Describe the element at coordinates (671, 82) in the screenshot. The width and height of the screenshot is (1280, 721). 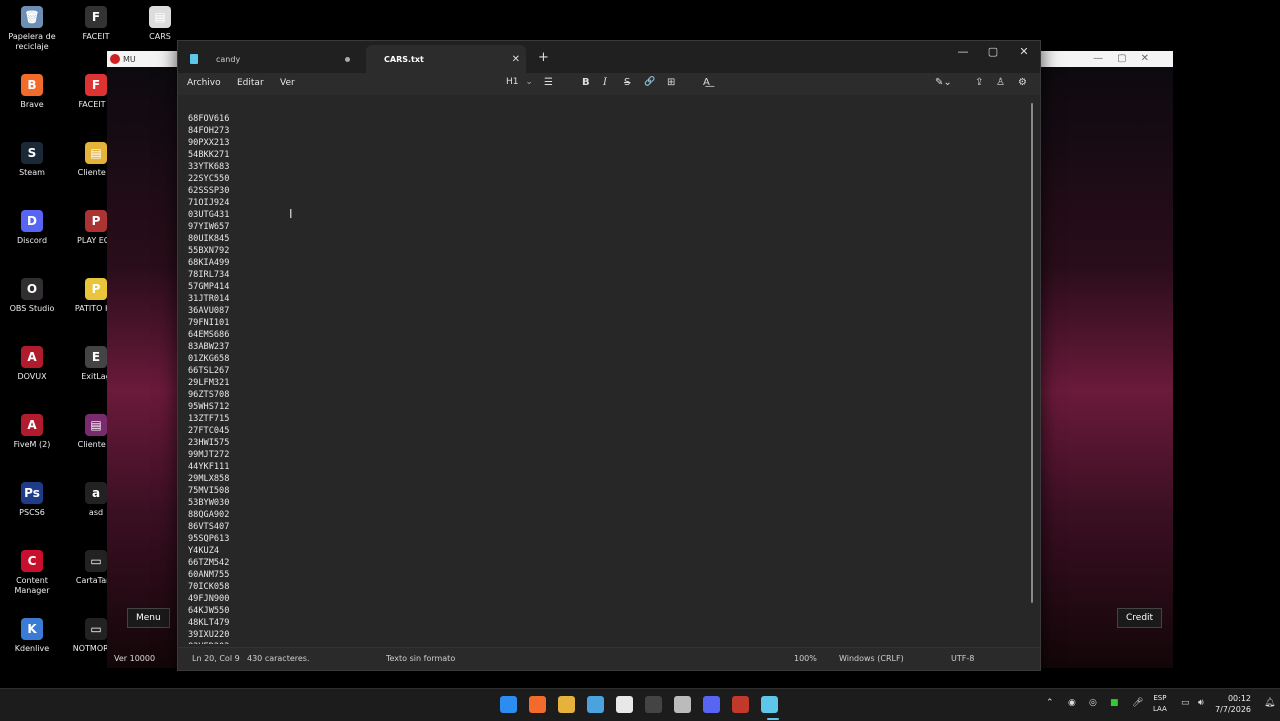
I see `table-icon: ⊞` at that location.